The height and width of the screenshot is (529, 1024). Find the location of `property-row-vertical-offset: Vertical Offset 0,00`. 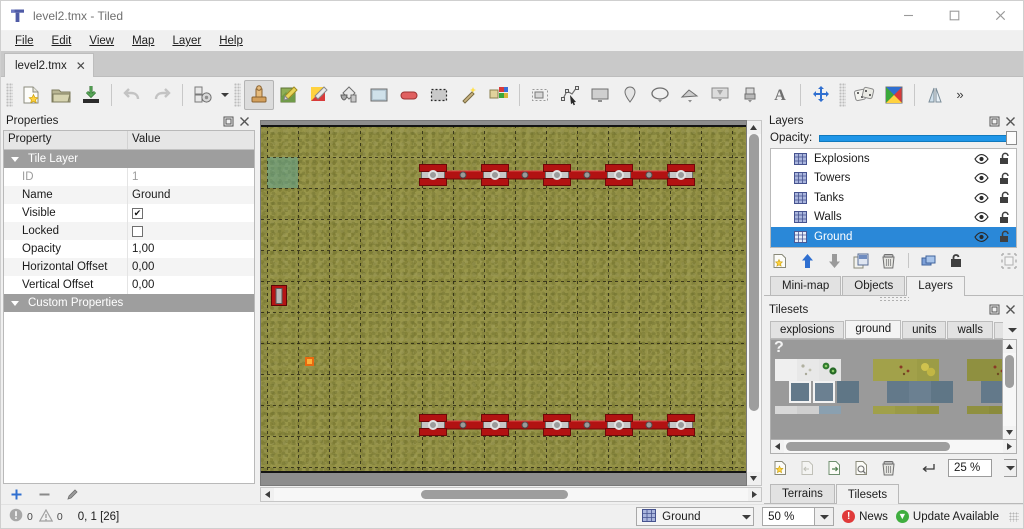

property-row-vertical-offset: Vertical Offset 0,00 is located at coordinates (129, 285).